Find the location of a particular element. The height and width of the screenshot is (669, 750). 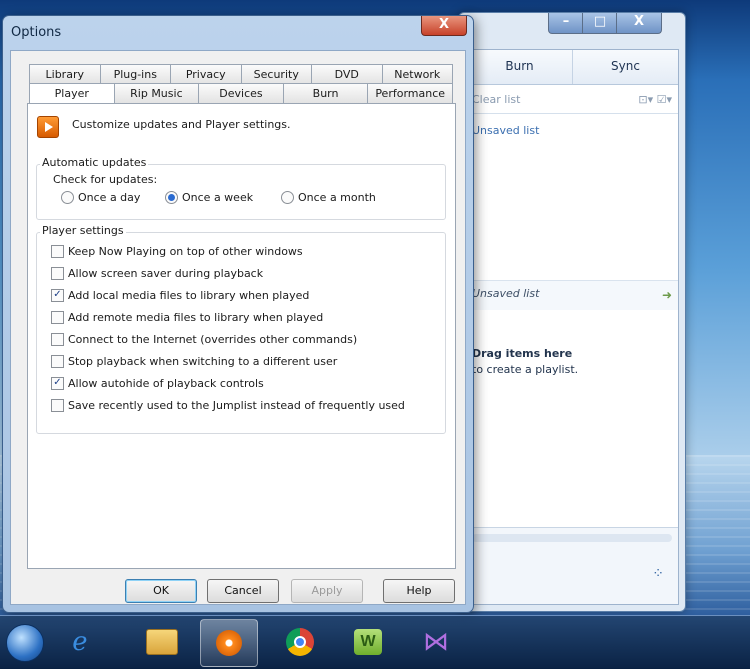

option-autohide-controls: ✓ Allow autohide of playback controls is located at coordinates (157, 383).